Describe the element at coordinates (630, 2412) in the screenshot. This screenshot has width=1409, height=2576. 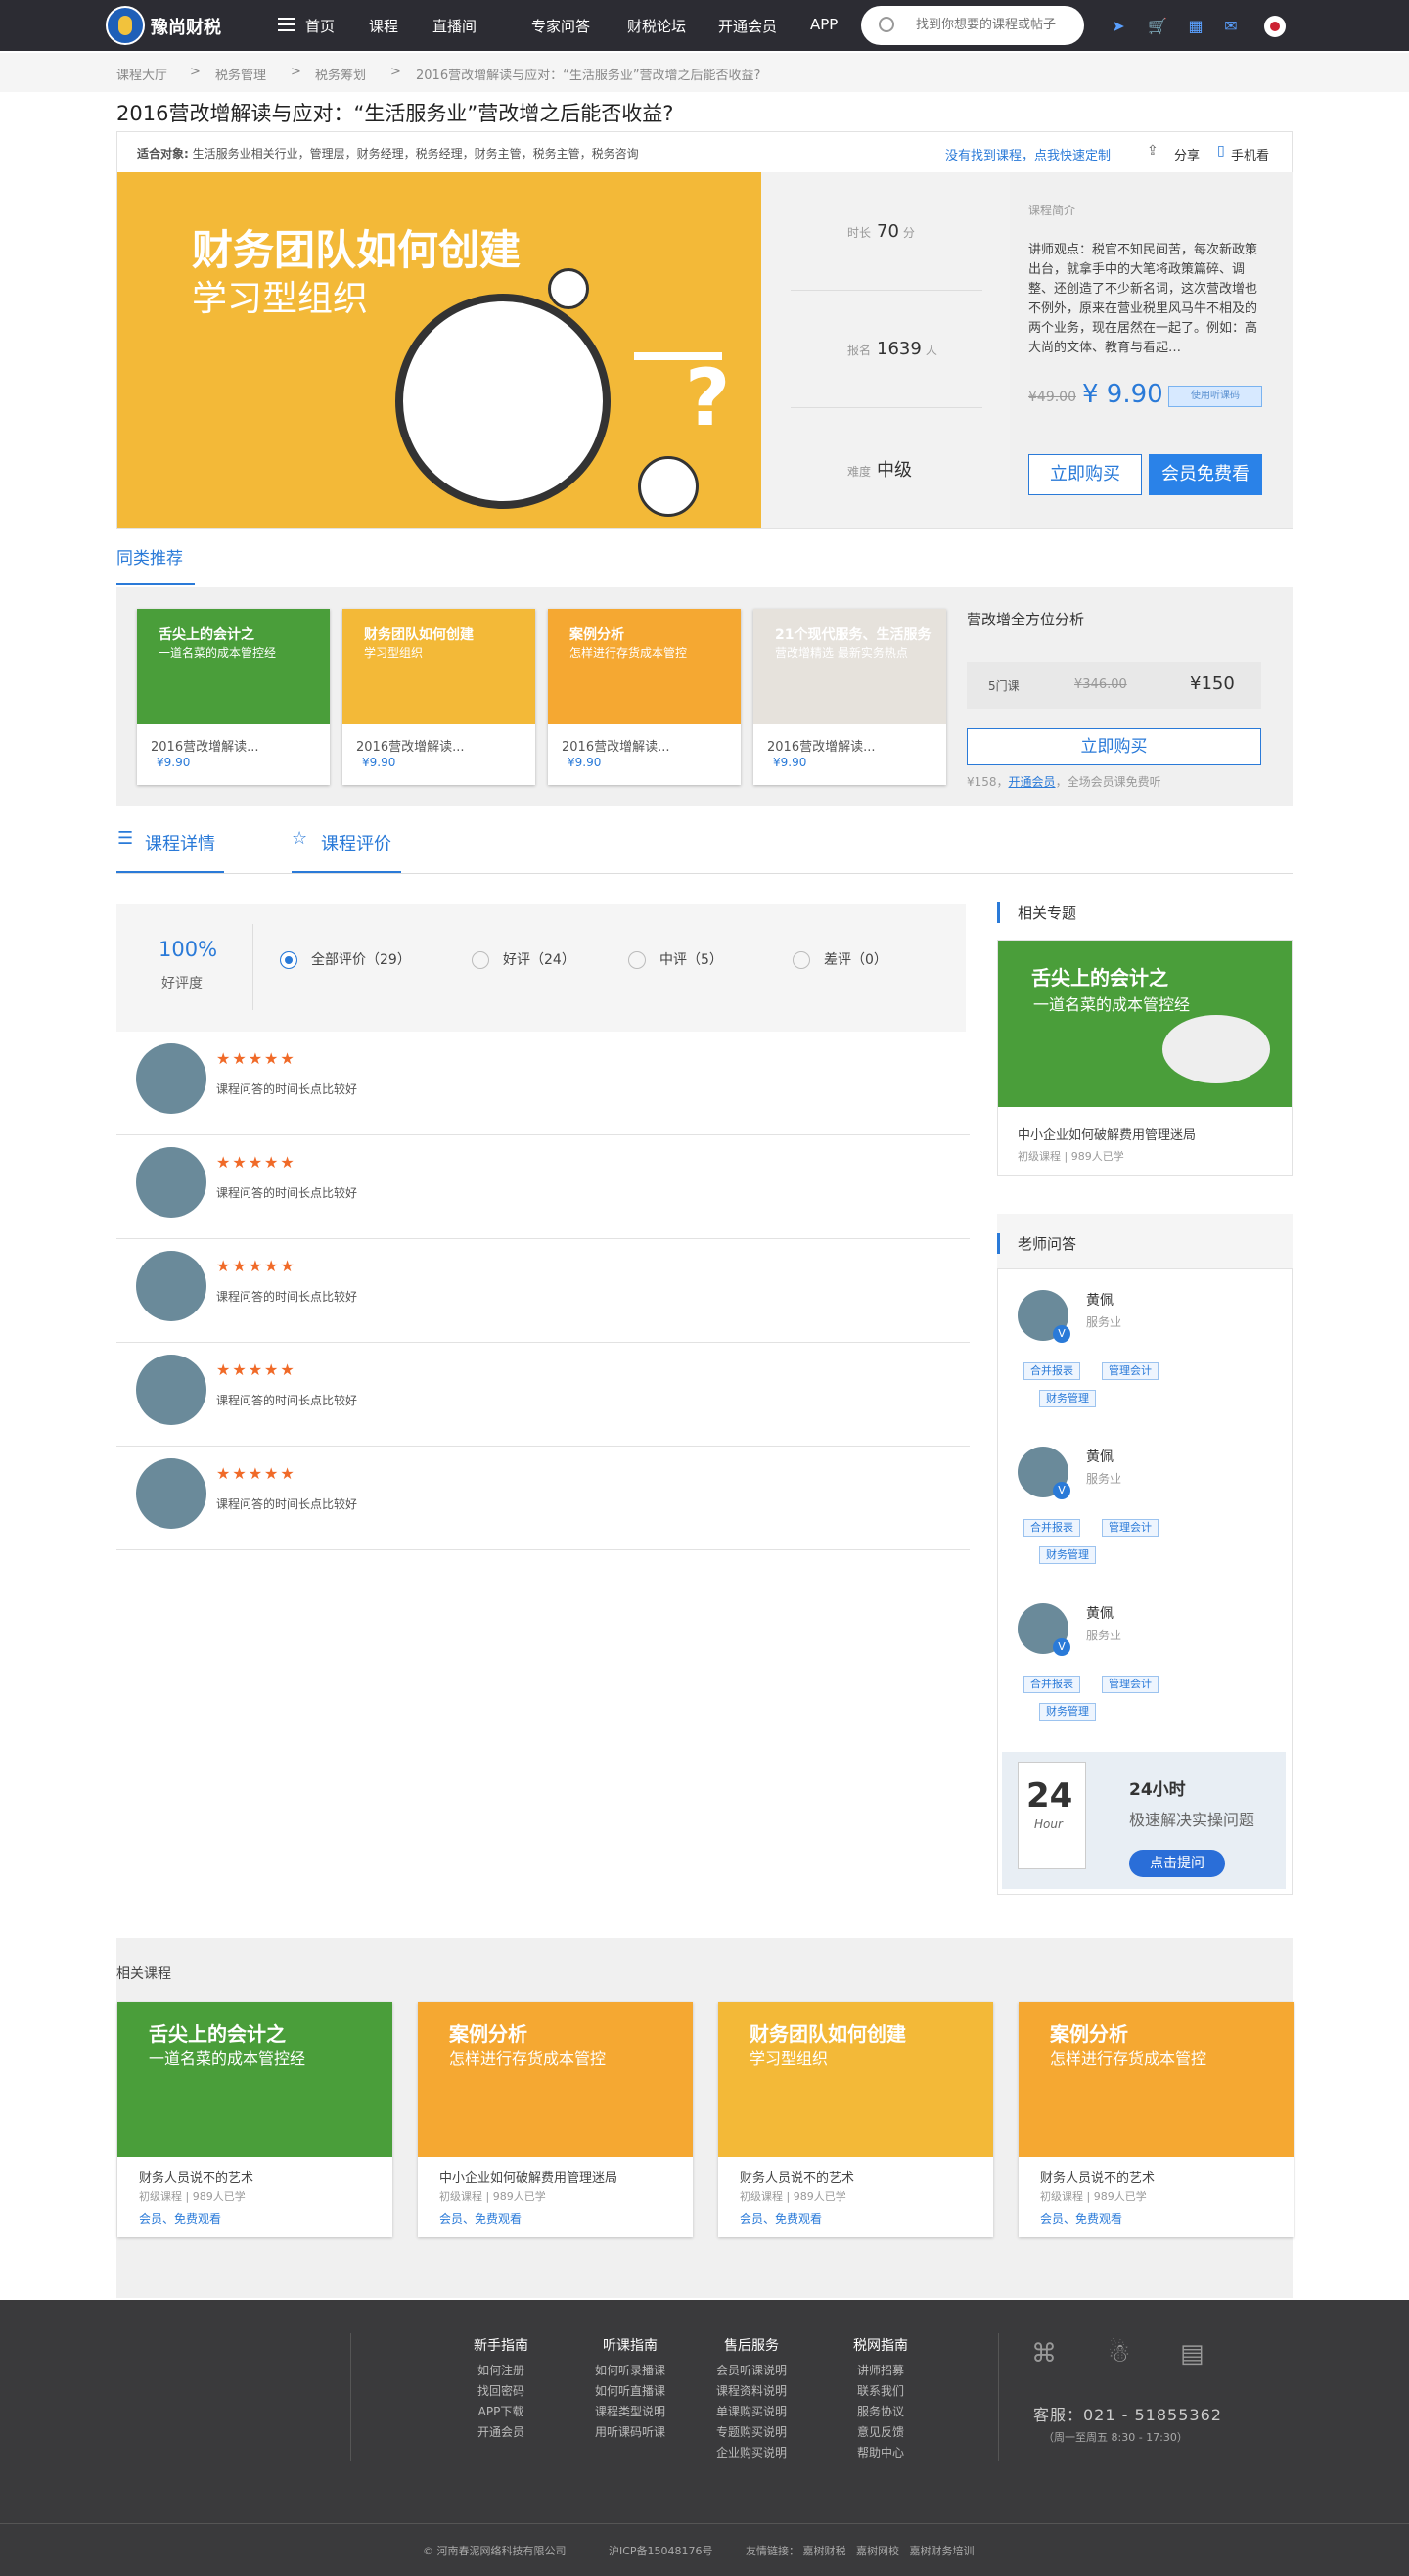
I see `footer-link: 课程类型说明` at that location.